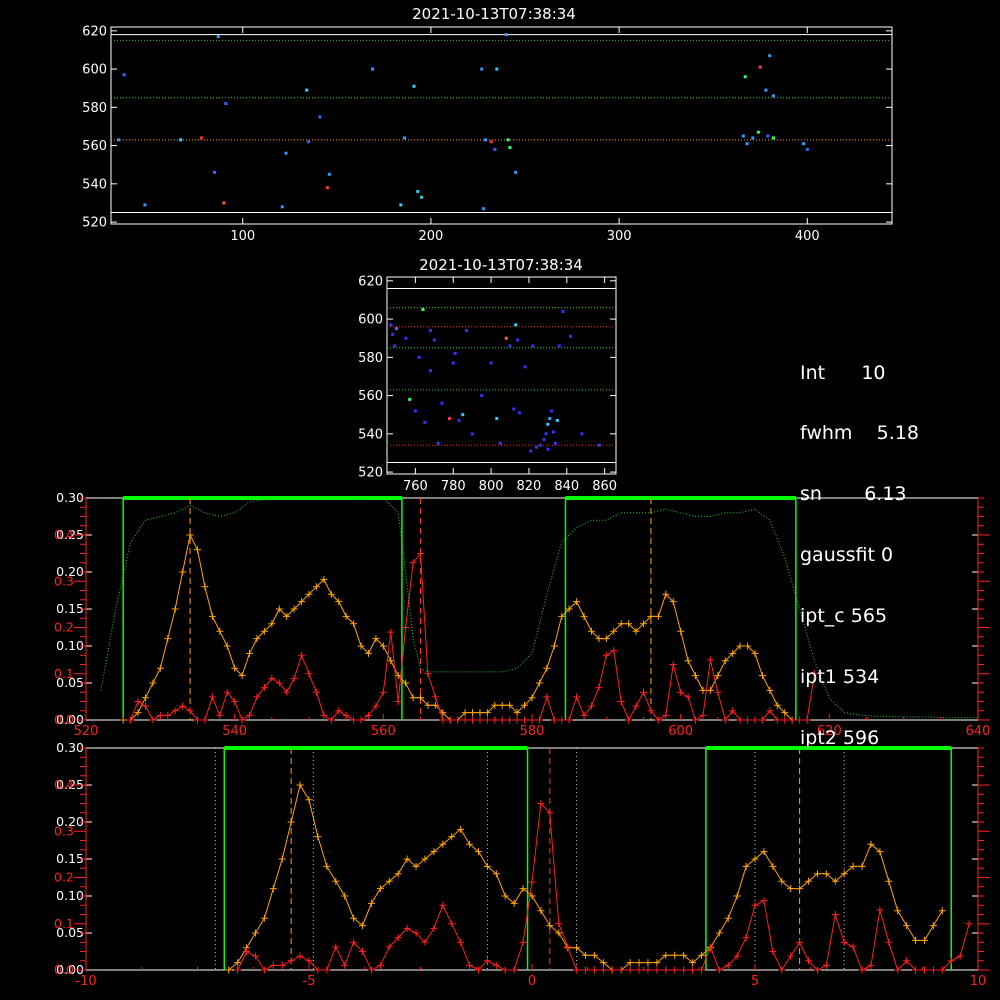 Image resolution: width=1000 pixels, height=1000 pixels. What do you see at coordinates (501, 265) in the screenshot?
I see `middle-chart-title: 2021-10-13T07:38:34` at bounding box center [501, 265].